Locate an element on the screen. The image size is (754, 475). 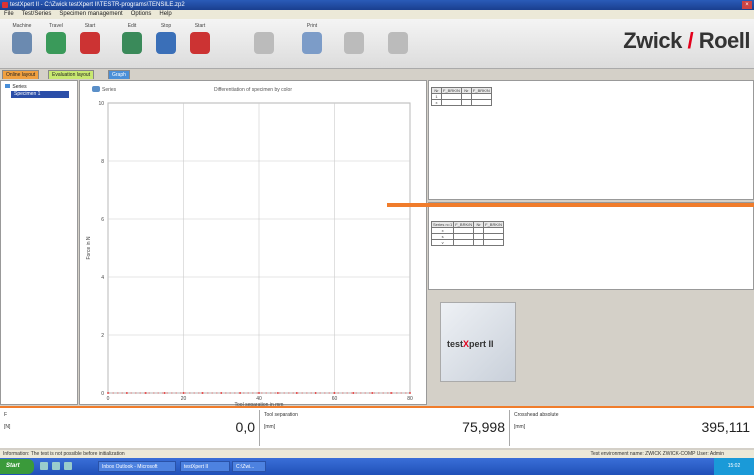
results-row: x is located at coordinates (461, 102).